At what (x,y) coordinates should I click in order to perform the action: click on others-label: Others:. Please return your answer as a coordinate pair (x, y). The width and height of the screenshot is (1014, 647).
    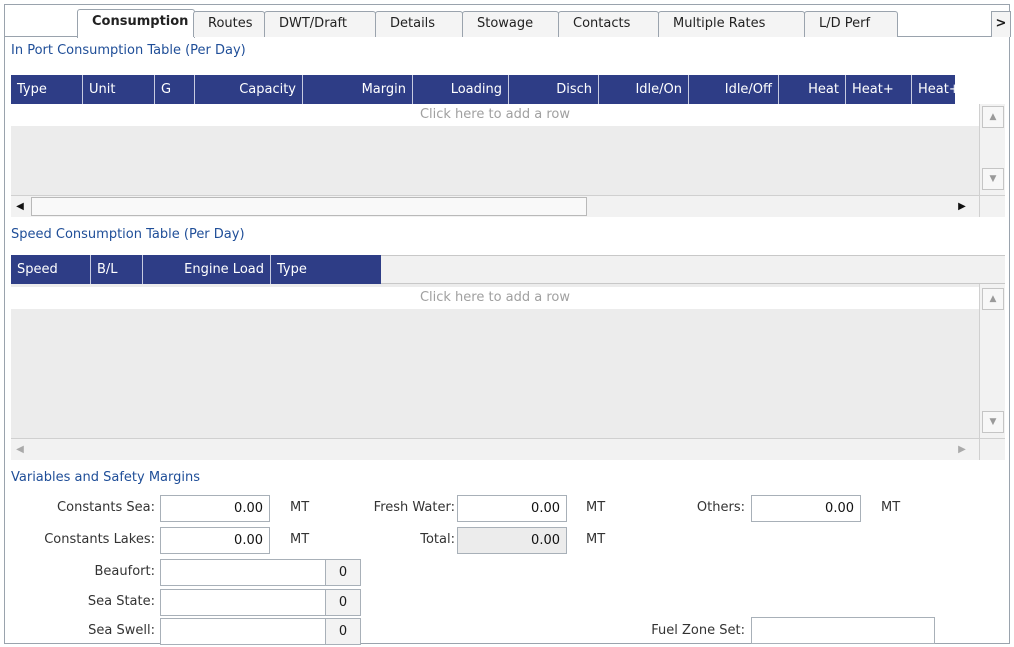
    Looking at the image, I should click on (720, 507).